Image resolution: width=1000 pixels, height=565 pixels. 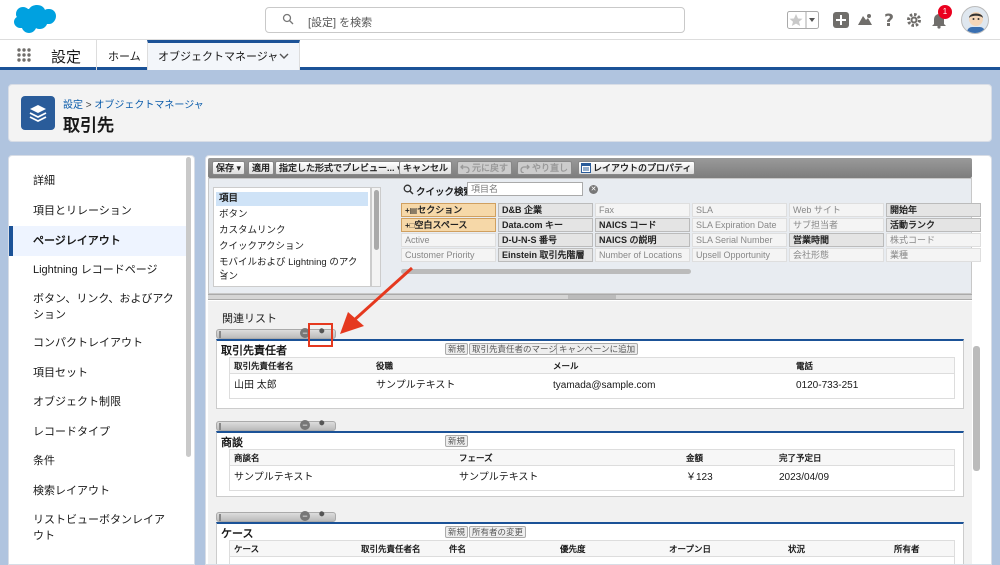 What do you see at coordinates (836, 255) in the screenshot?
I see `palette-item: 会社形態` at bounding box center [836, 255].